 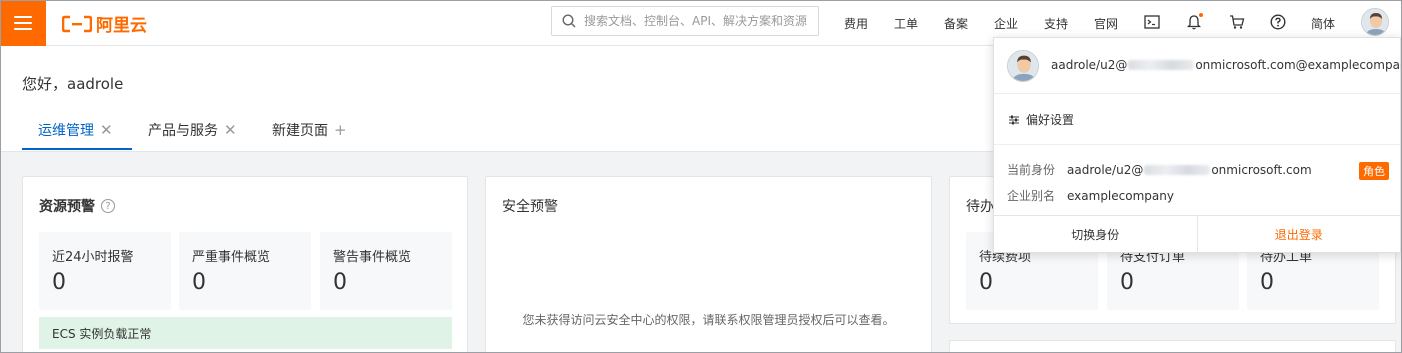 I want to click on alias-row: 企业别名 examplecompany, so click(x=1090, y=195).